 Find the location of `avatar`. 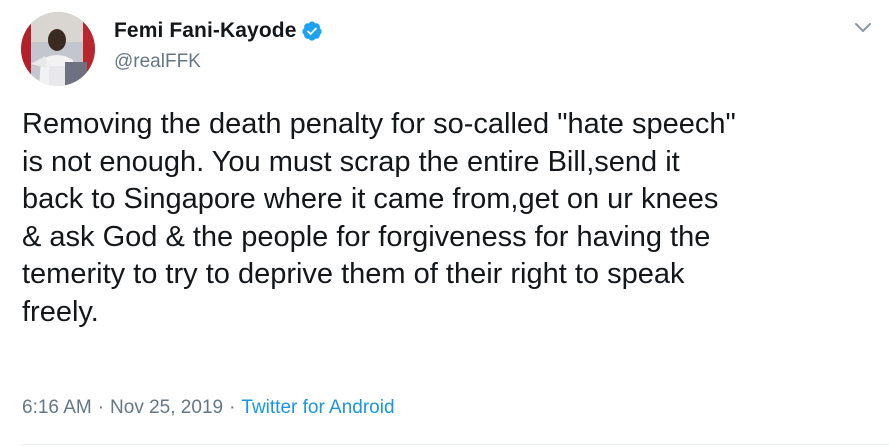

avatar is located at coordinates (58, 49).